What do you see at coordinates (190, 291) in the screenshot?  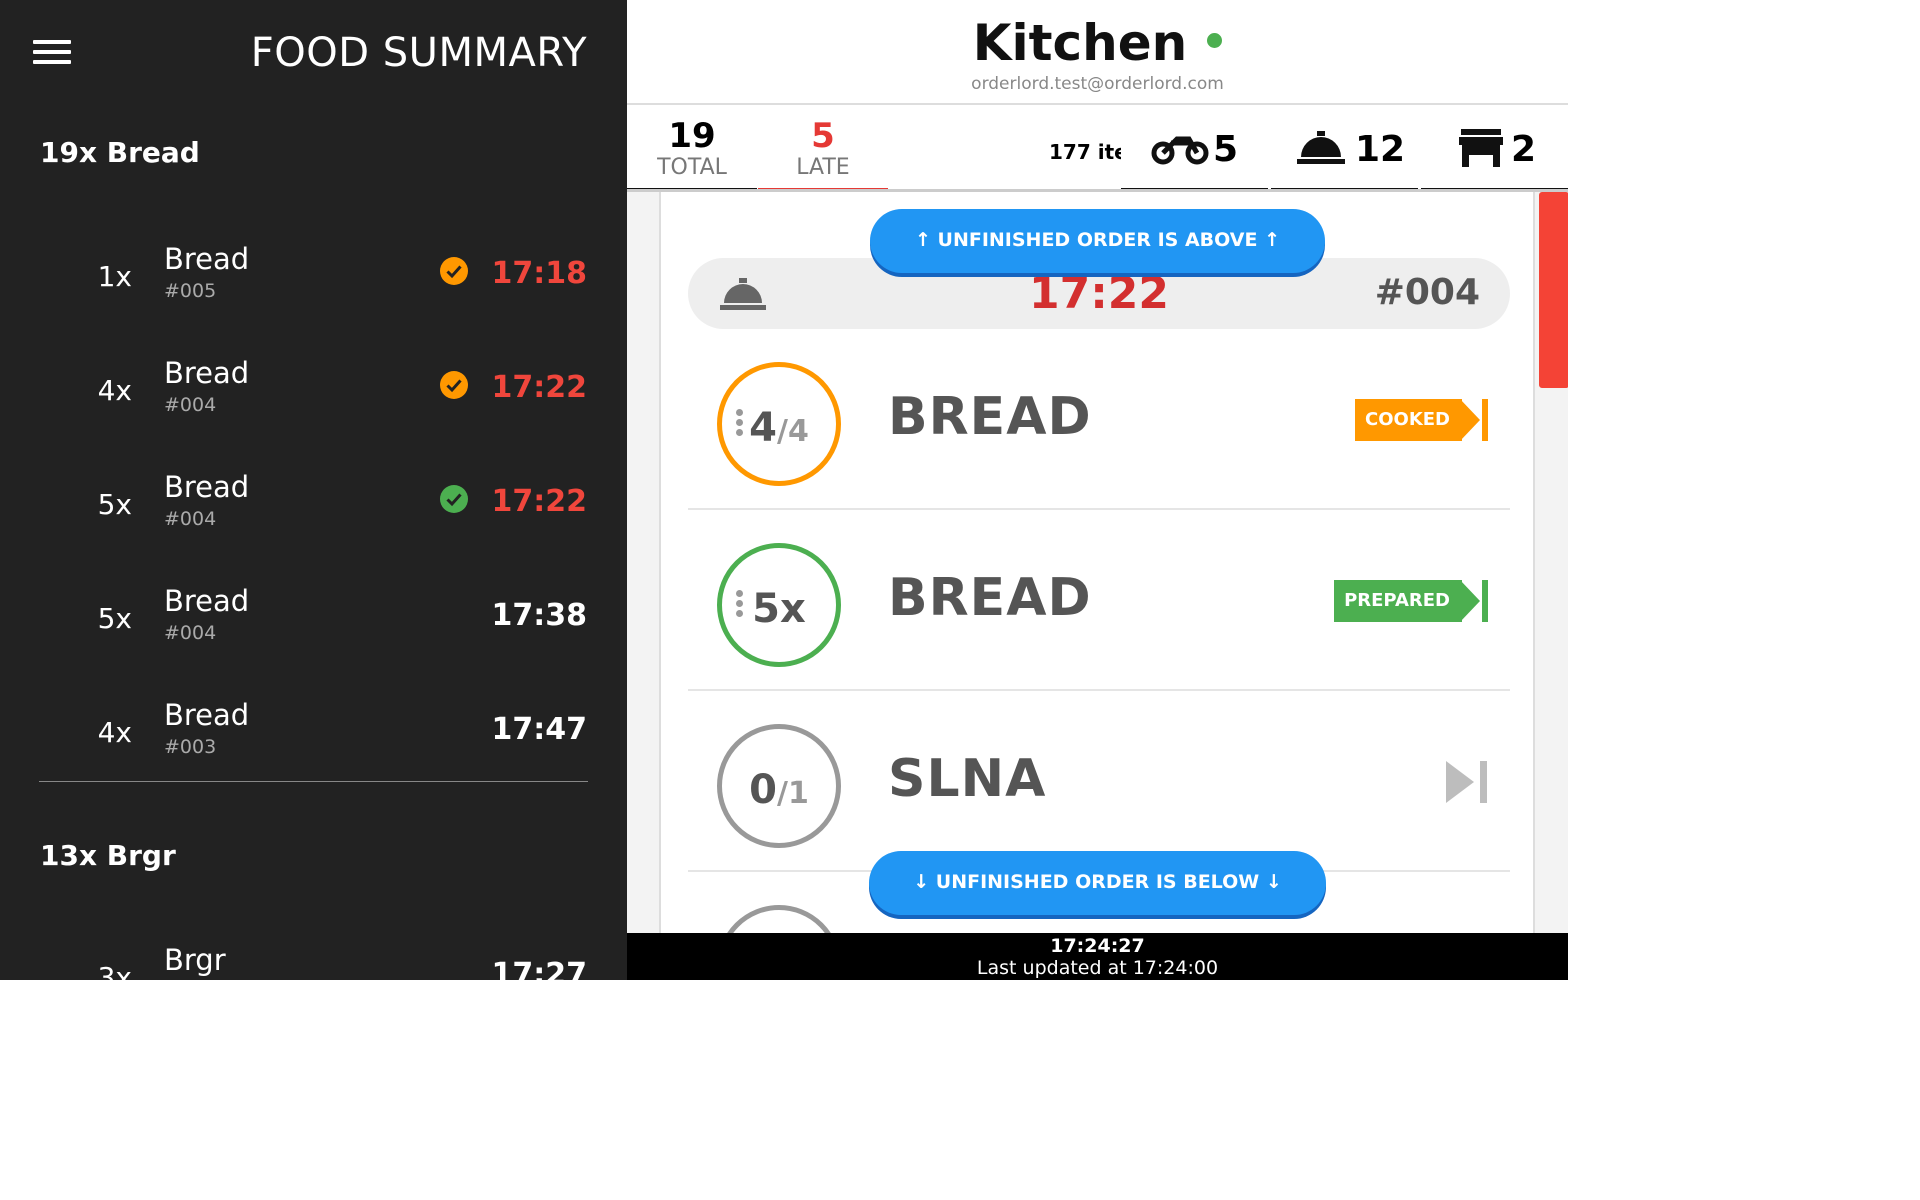 I see `order-id: #005` at bounding box center [190, 291].